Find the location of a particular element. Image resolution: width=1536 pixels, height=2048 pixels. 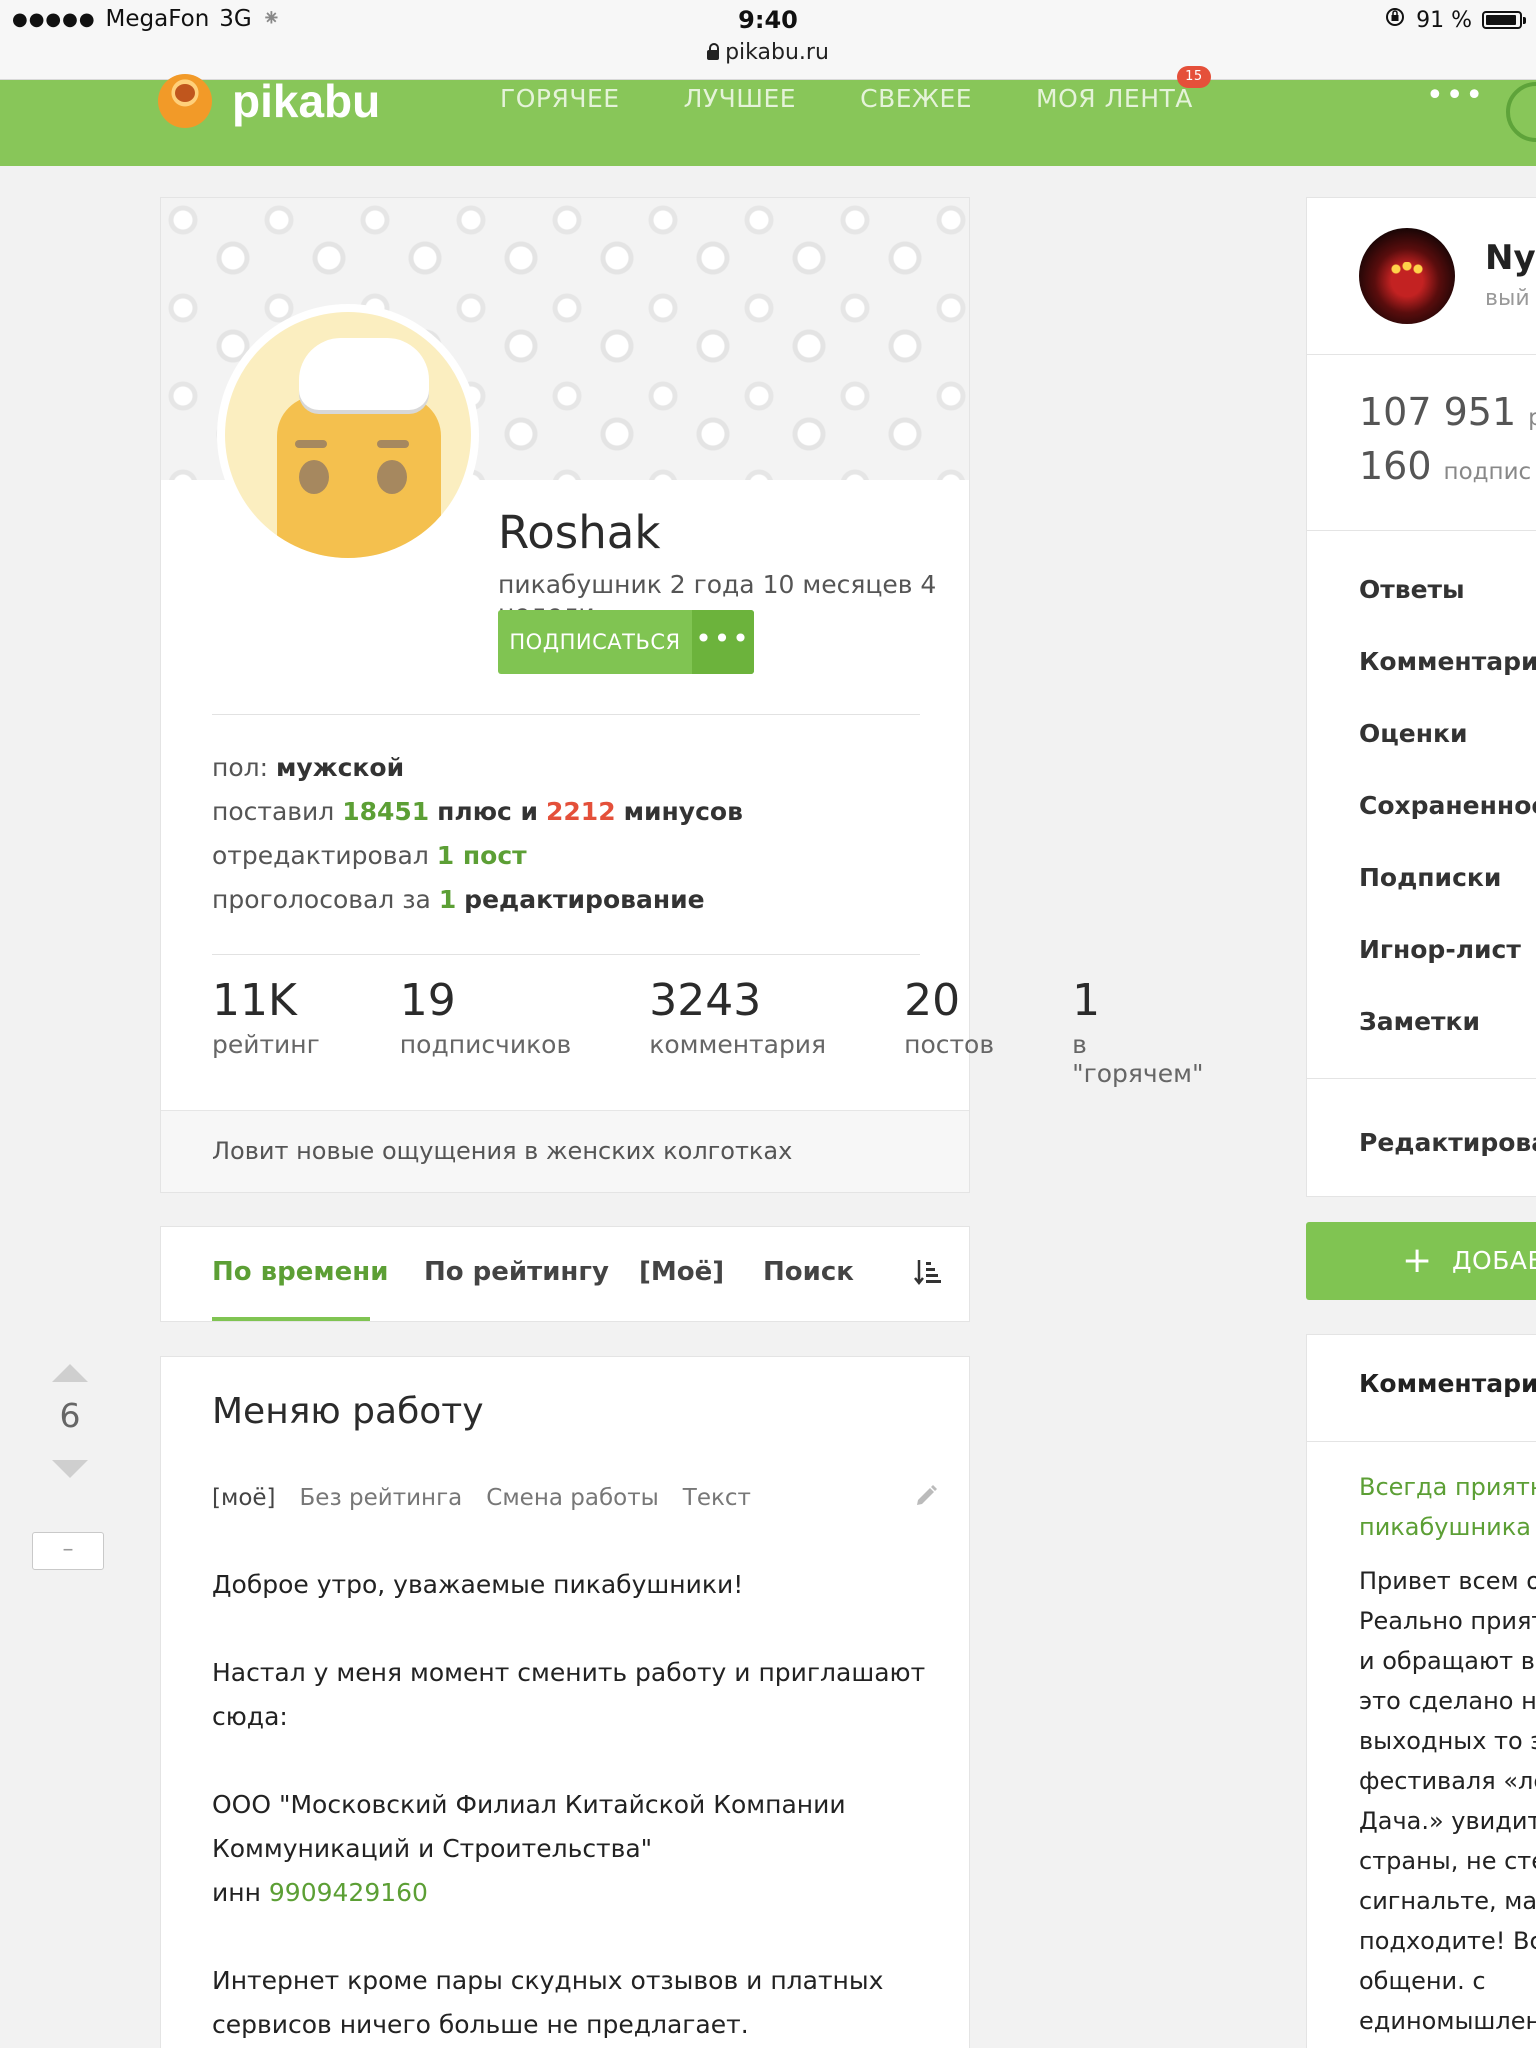

comment-line: Дача.» увидите is located at coordinates (1447, 1821).